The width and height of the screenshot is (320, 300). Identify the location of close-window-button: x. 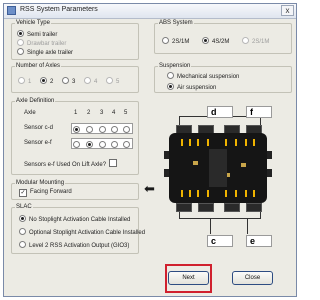
(287, 10).